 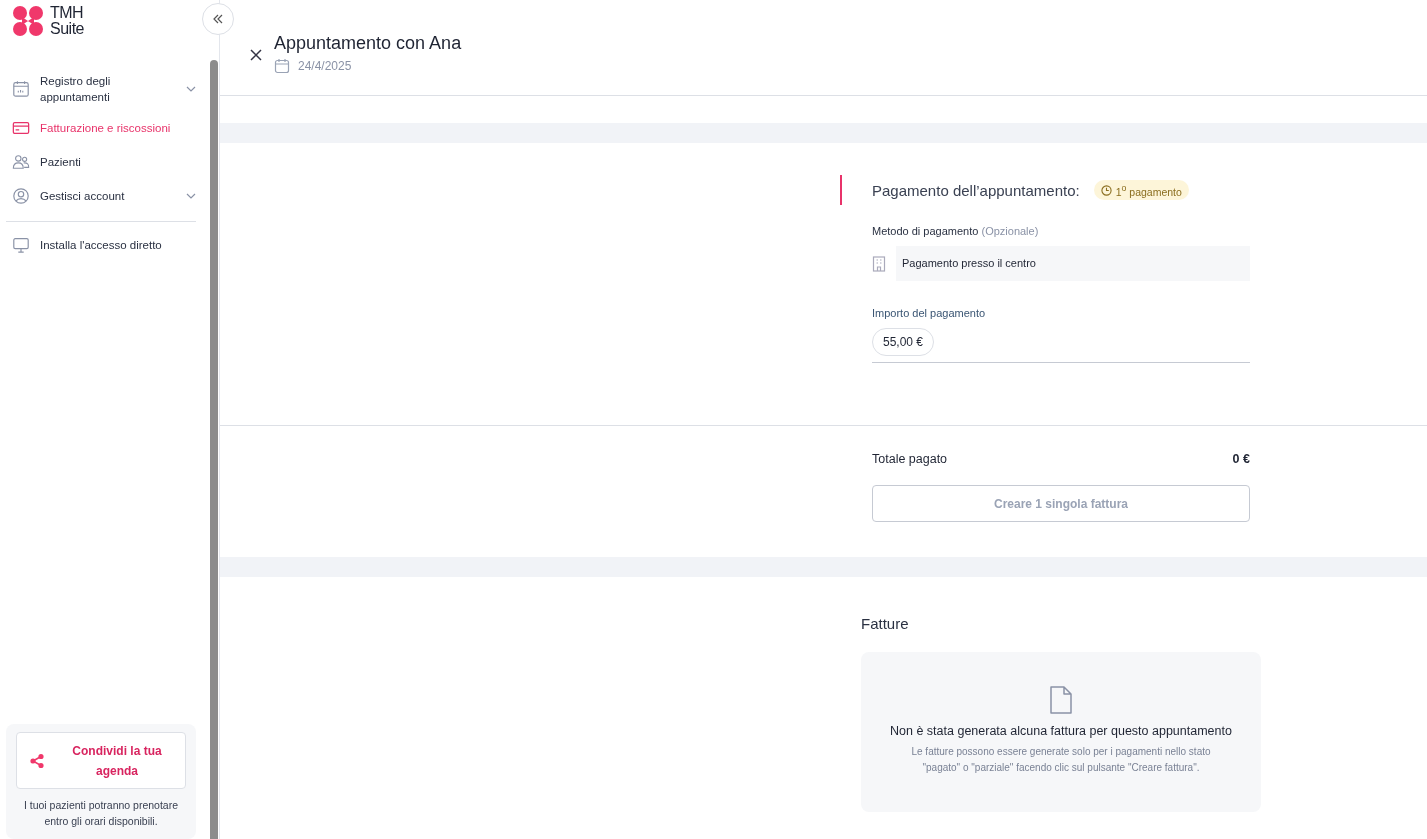 What do you see at coordinates (28, 21) in the screenshot?
I see `logo-icon` at bounding box center [28, 21].